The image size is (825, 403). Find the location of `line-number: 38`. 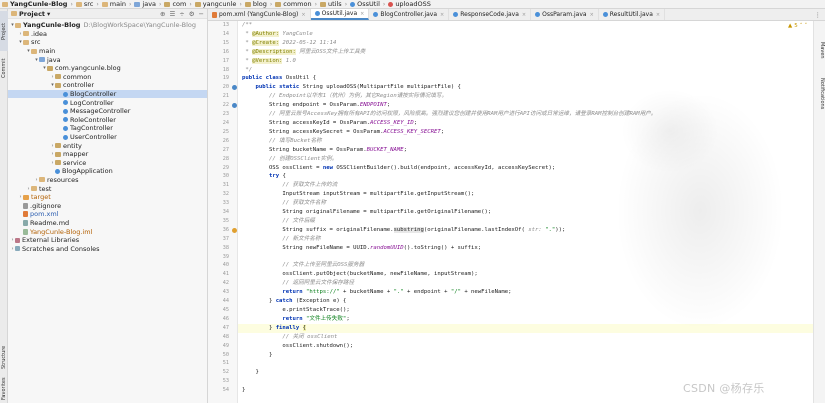

line-number: 38 is located at coordinates (225, 247).